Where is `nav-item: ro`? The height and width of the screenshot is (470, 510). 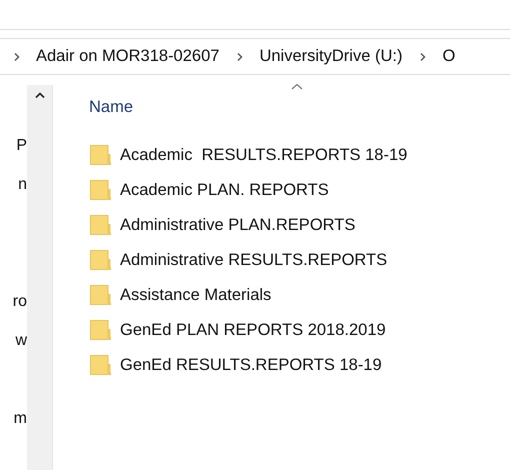
nav-item: ro is located at coordinates (19, 302).